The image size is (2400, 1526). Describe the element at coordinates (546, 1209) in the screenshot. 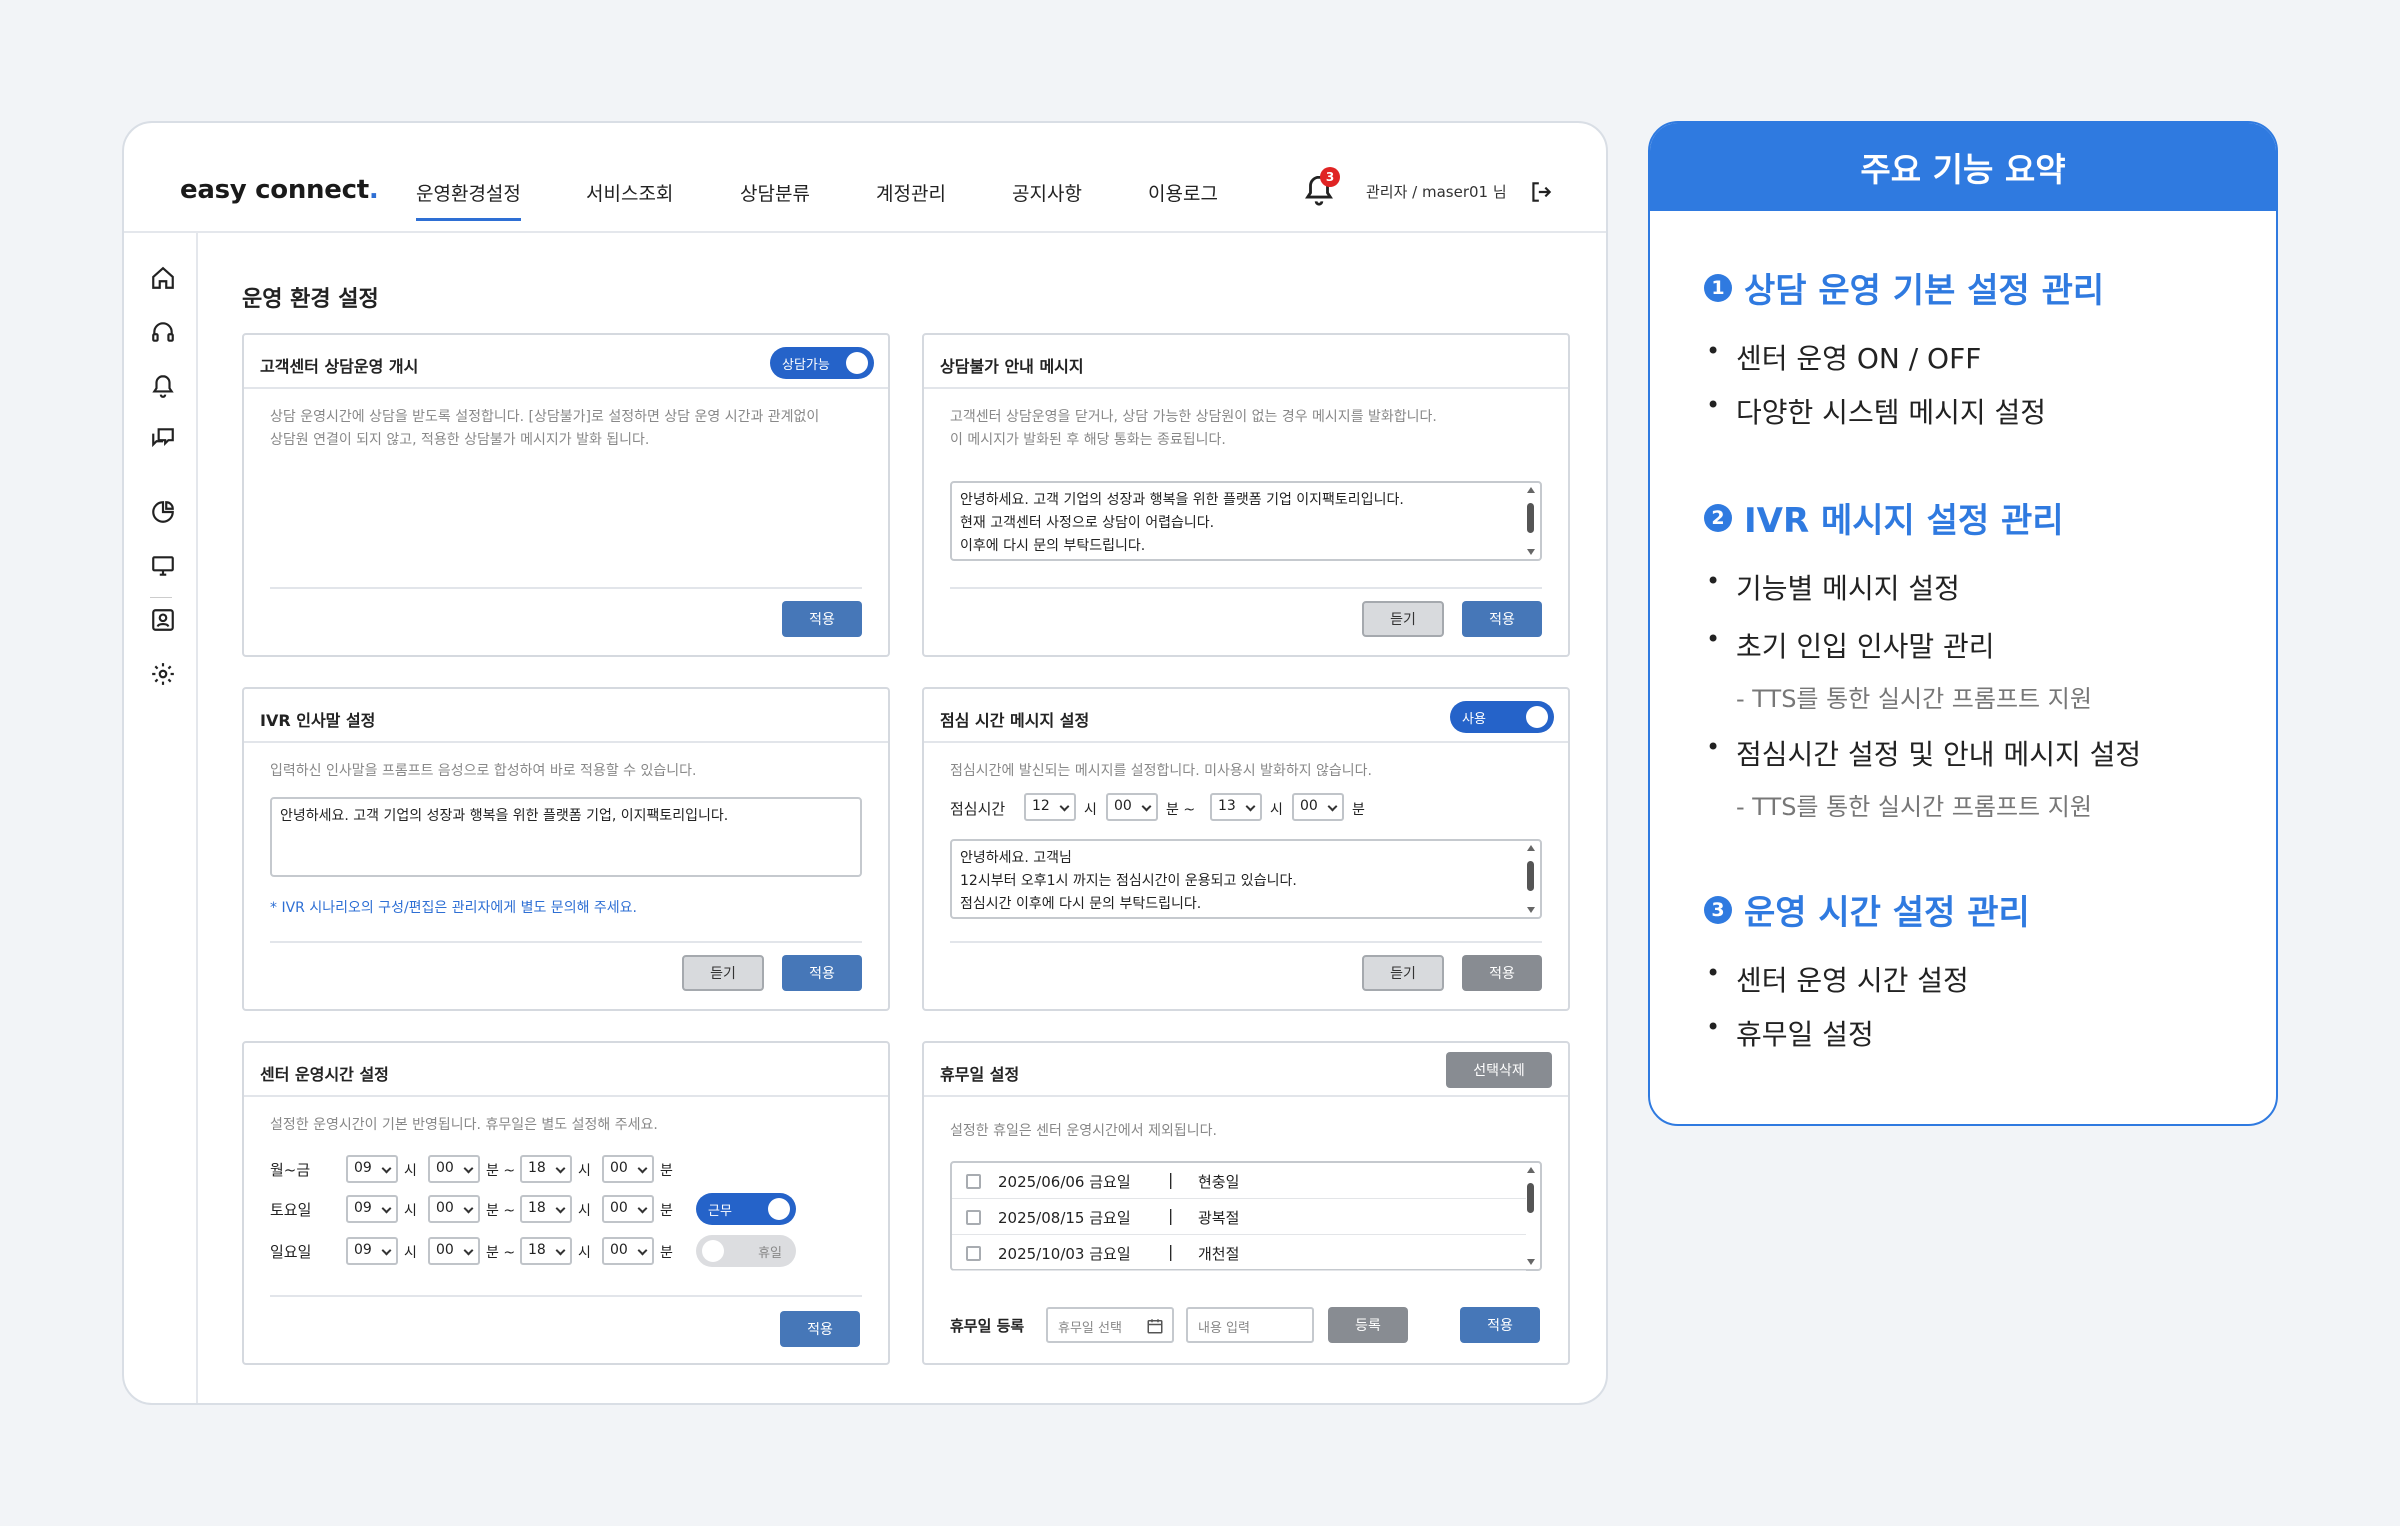

I see `saturday-end-hour-select: 18` at that location.